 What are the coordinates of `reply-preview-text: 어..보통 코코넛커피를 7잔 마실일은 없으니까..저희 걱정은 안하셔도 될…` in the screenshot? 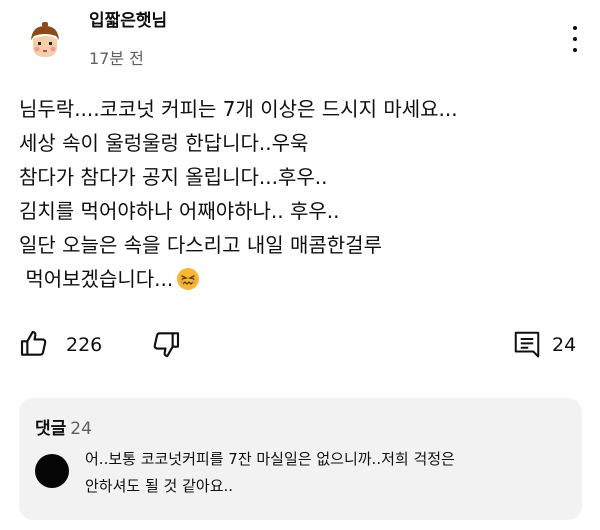 It's located at (330, 473).